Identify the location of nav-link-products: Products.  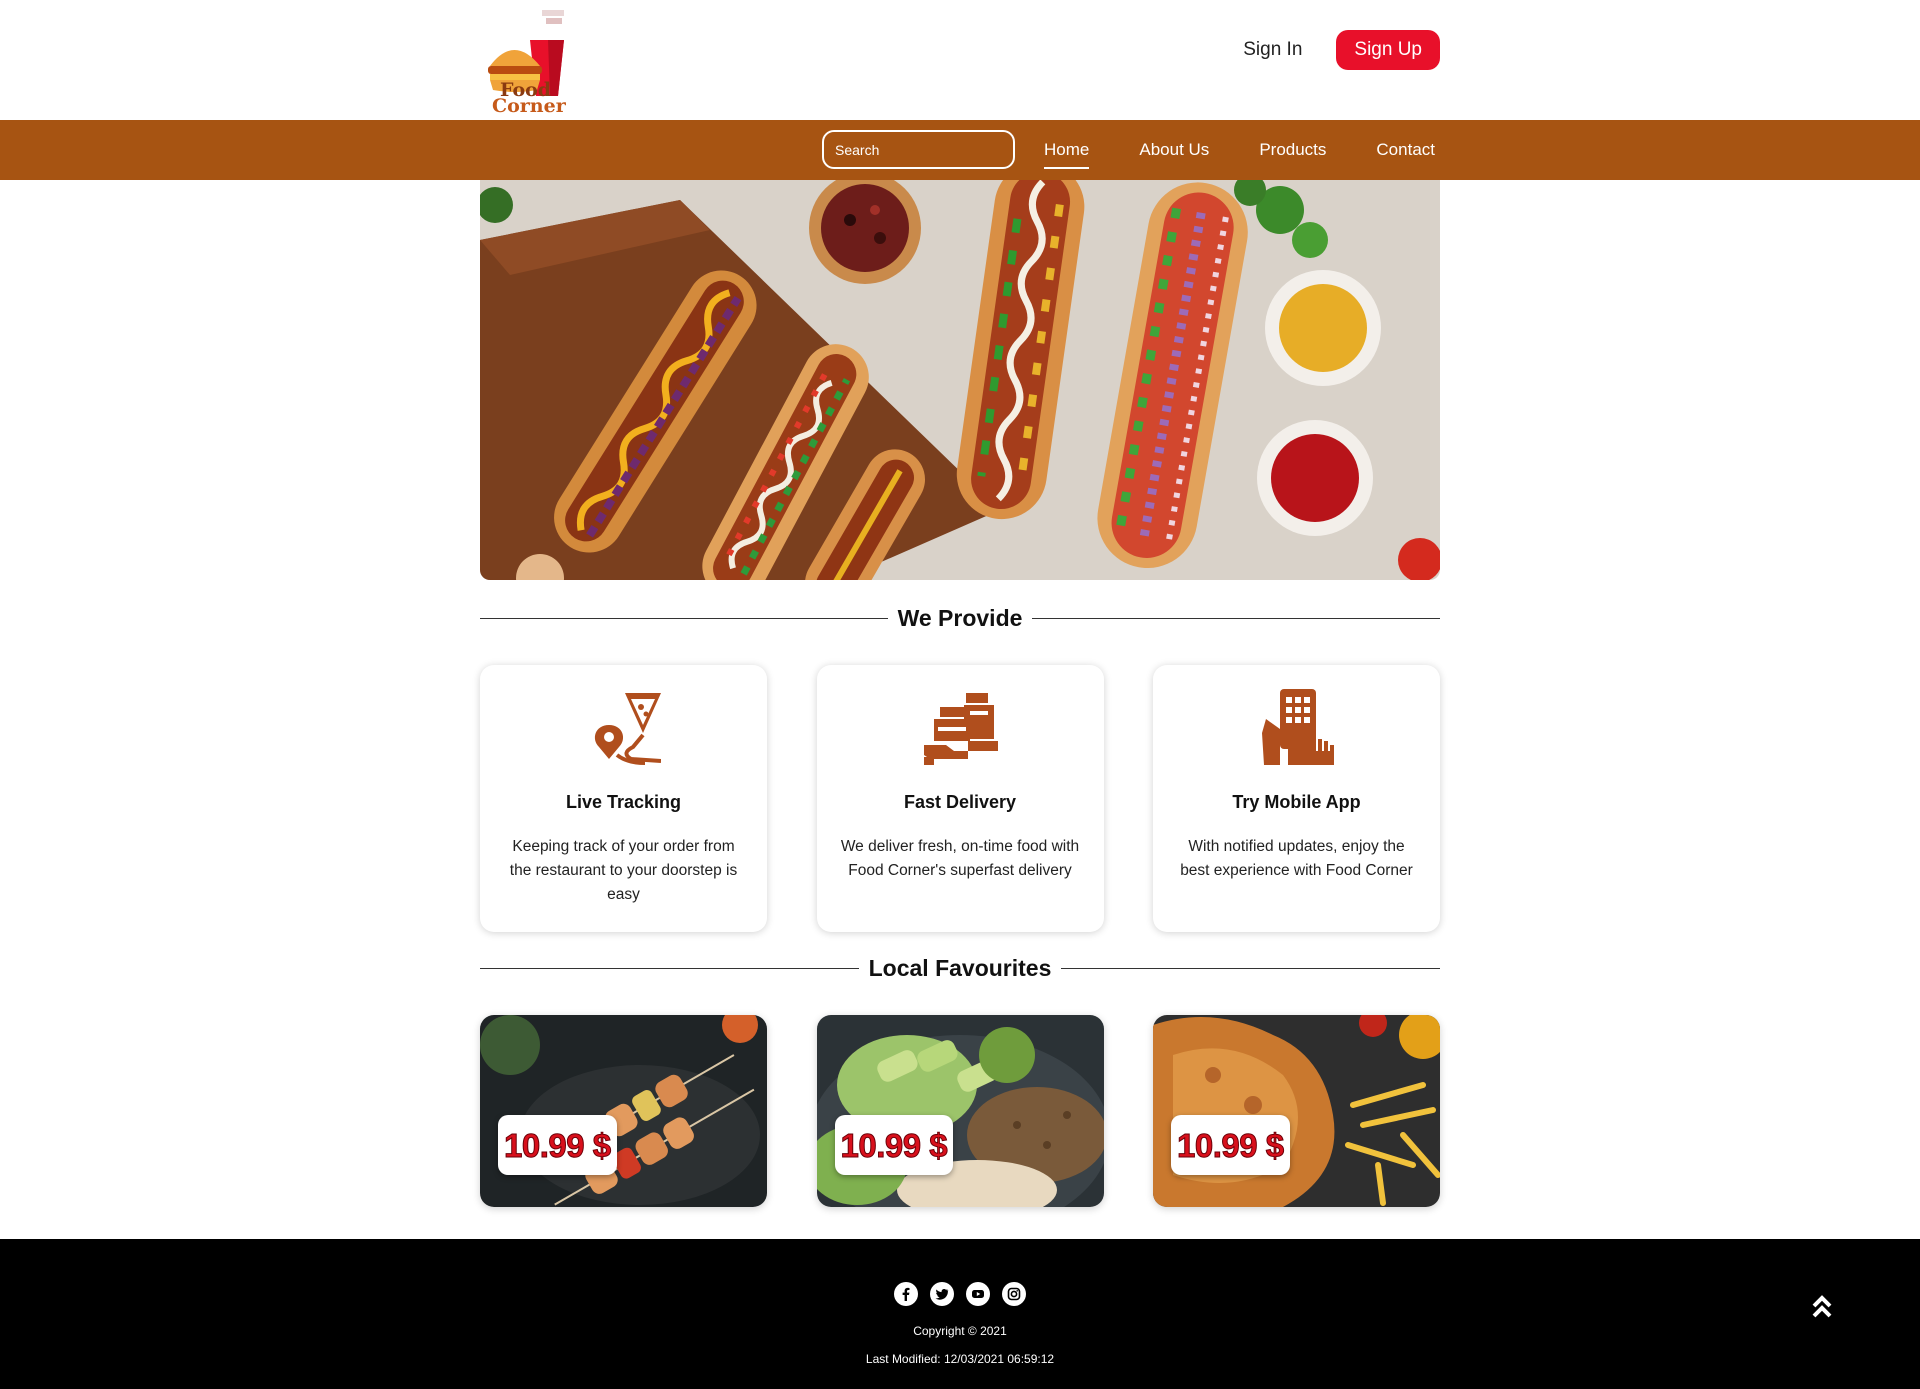
(1292, 150).